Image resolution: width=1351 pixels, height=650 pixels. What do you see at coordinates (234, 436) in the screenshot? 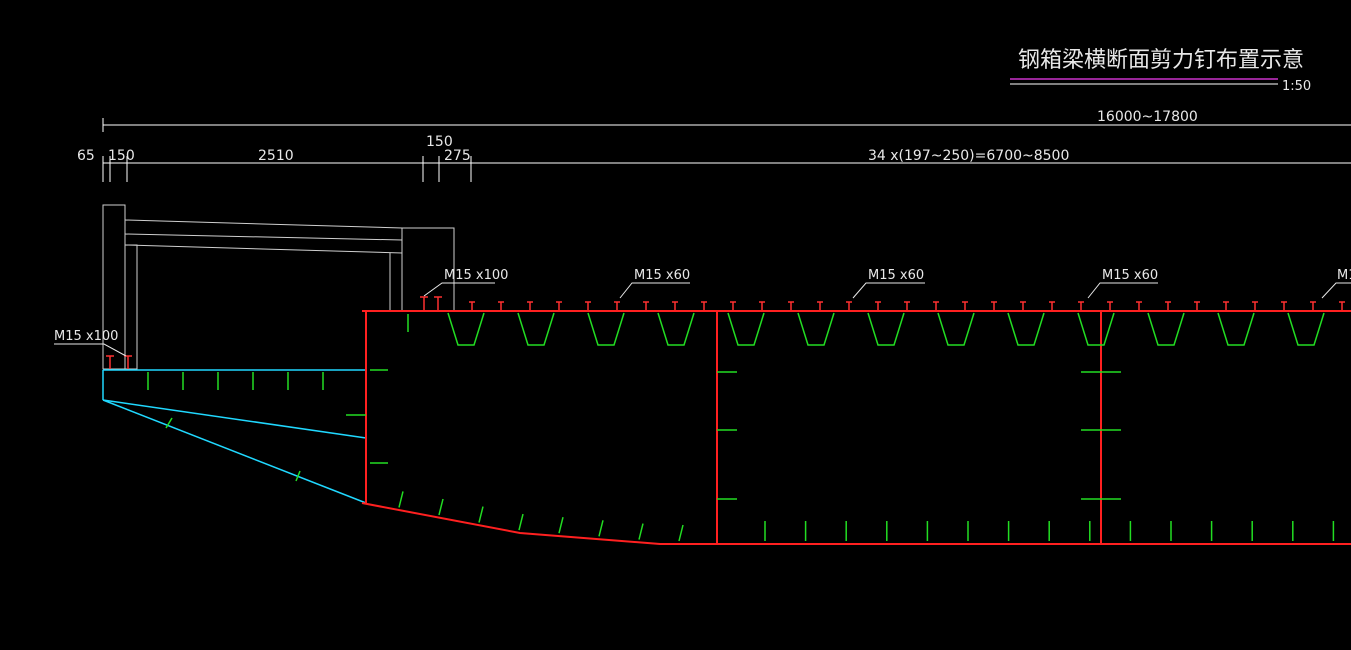
I see `cantilever-bracket` at bounding box center [234, 436].